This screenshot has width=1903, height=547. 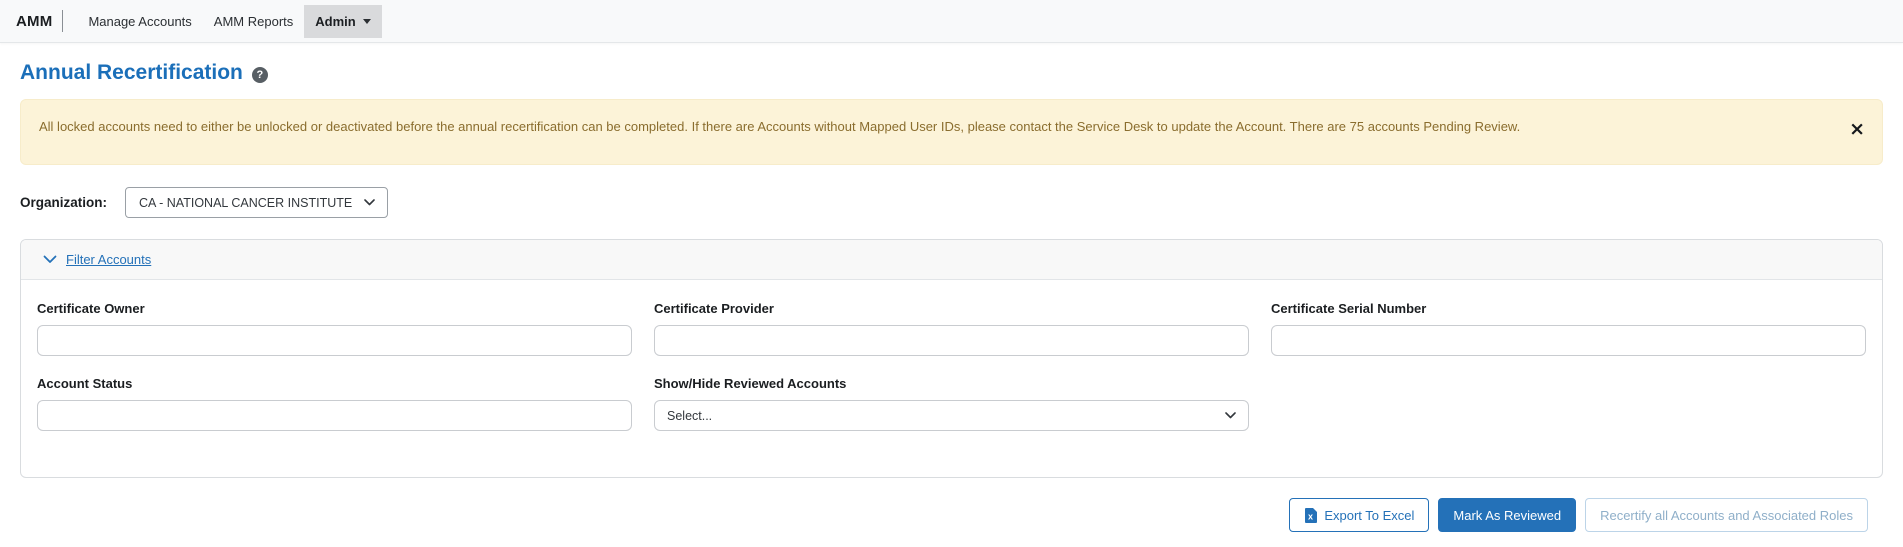 What do you see at coordinates (253, 21) in the screenshot?
I see `nav-item-amm-reports: AMM Reports` at bounding box center [253, 21].